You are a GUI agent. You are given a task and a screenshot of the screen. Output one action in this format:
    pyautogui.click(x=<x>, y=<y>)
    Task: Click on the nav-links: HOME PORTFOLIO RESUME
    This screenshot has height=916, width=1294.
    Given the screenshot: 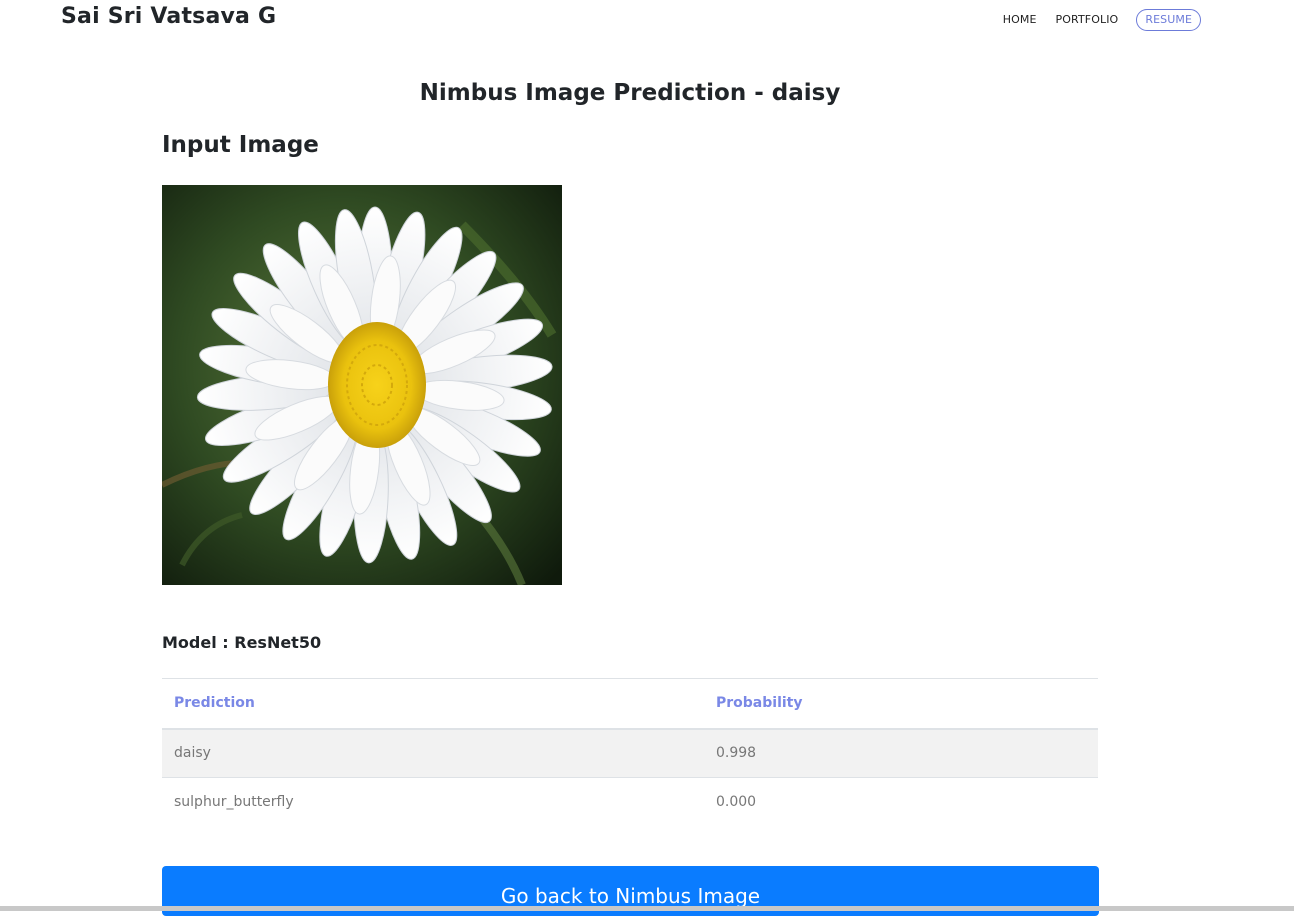 What is the action you would take?
    pyautogui.click(x=1092, y=20)
    